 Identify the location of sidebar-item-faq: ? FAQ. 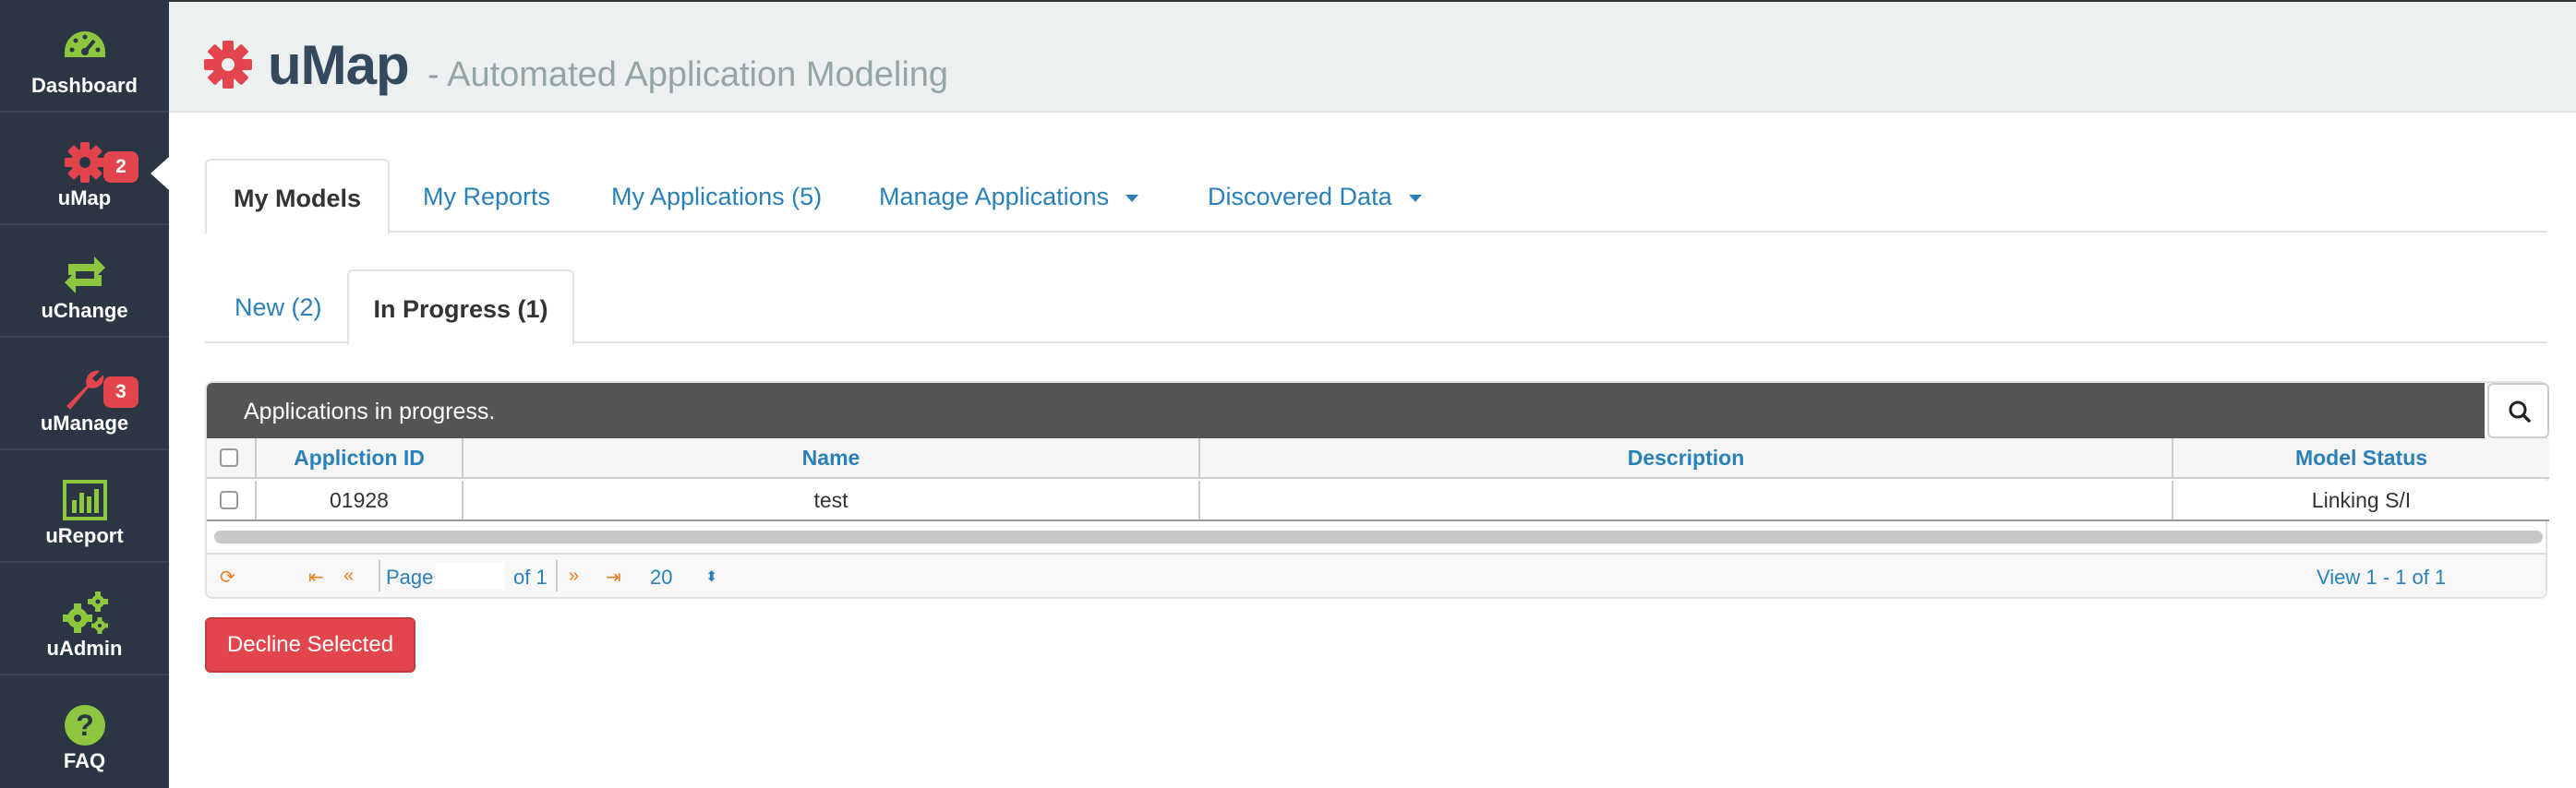
(84, 731).